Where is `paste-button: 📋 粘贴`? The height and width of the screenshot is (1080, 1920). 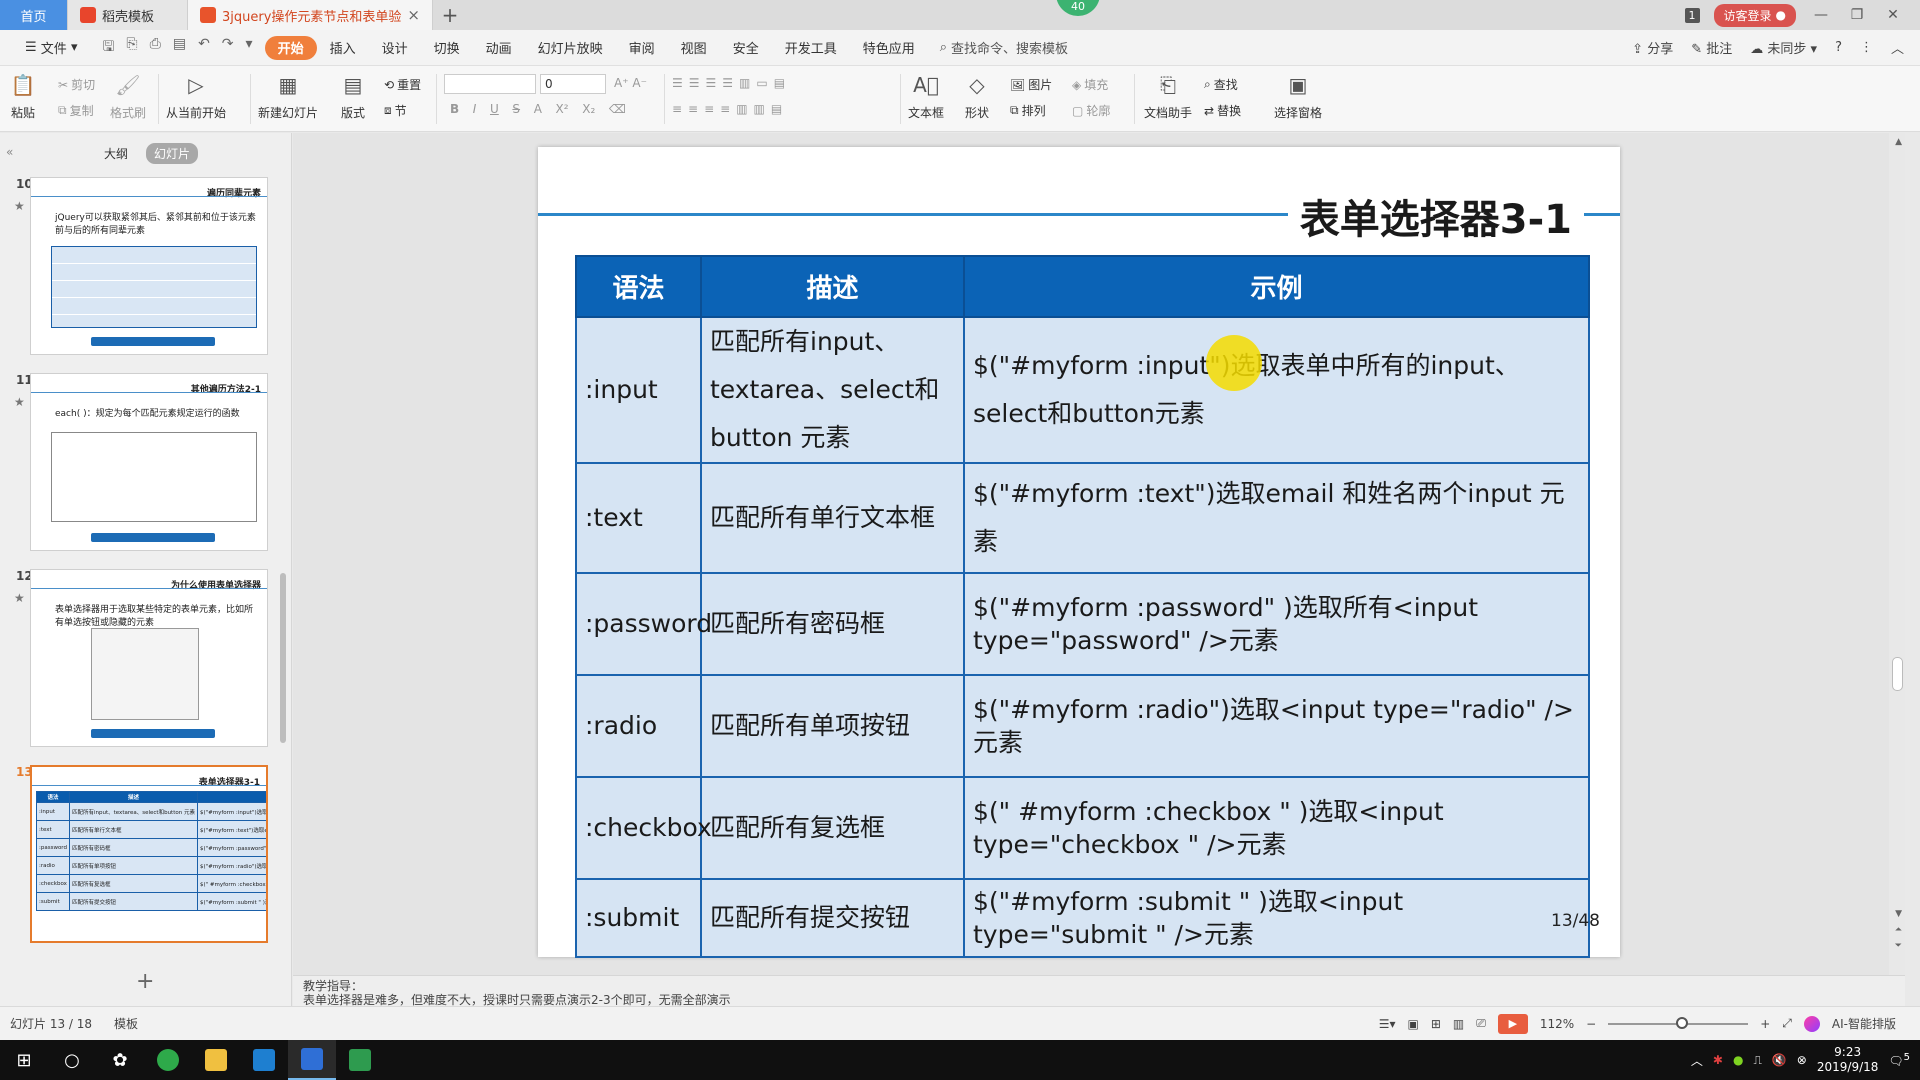 paste-button: 📋 粘贴 is located at coordinates (23, 96).